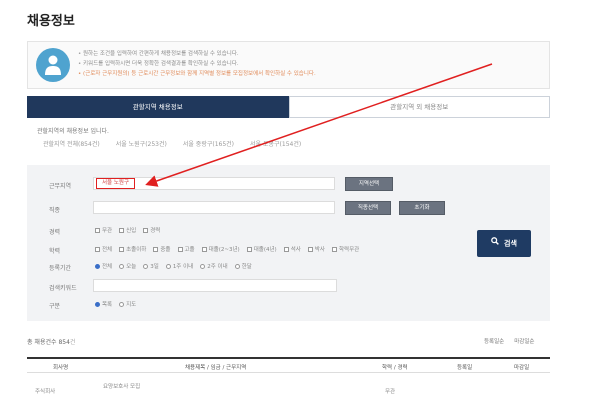 The width and height of the screenshot is (600, 402). What do you see at coordinates (51, 21) in the screenshot?
I see `page-title: 채용정보` at bounding box center [51, 21].